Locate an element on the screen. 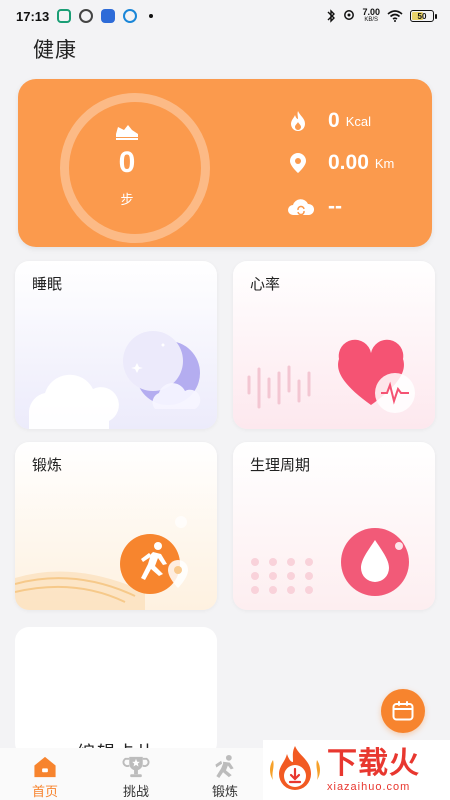 The image size is (450, 800). calendar-button is located at coordinates (403, 711).